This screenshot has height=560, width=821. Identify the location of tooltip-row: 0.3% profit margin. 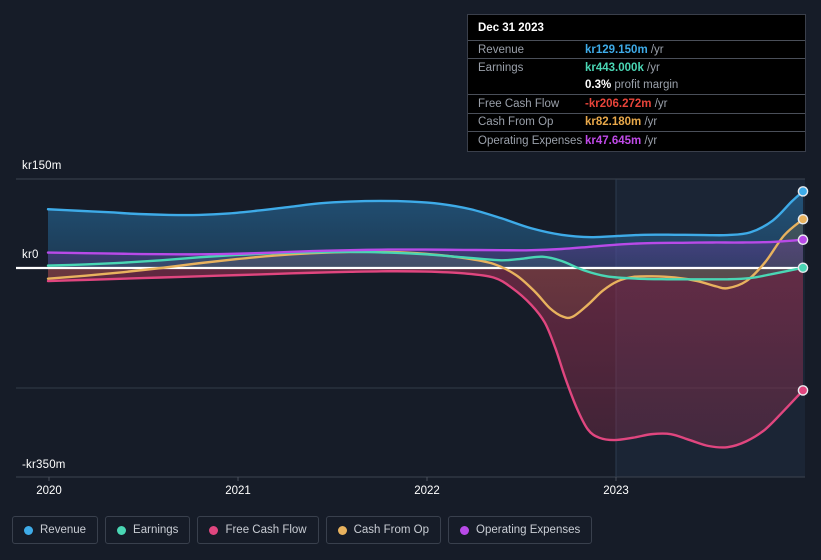
(636, 85).